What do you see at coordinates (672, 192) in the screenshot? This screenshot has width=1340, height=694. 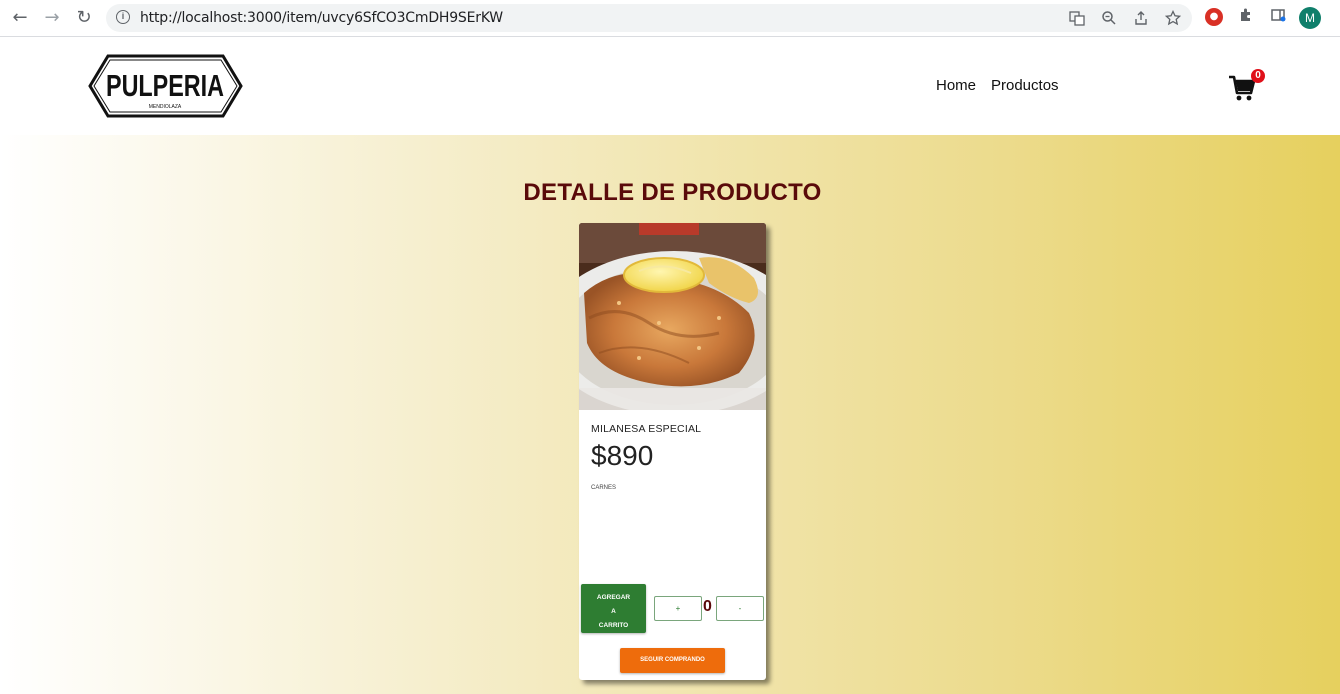 I see `page-title: DETALLE DE PRODUCTO` at bounding box center [672, 192].